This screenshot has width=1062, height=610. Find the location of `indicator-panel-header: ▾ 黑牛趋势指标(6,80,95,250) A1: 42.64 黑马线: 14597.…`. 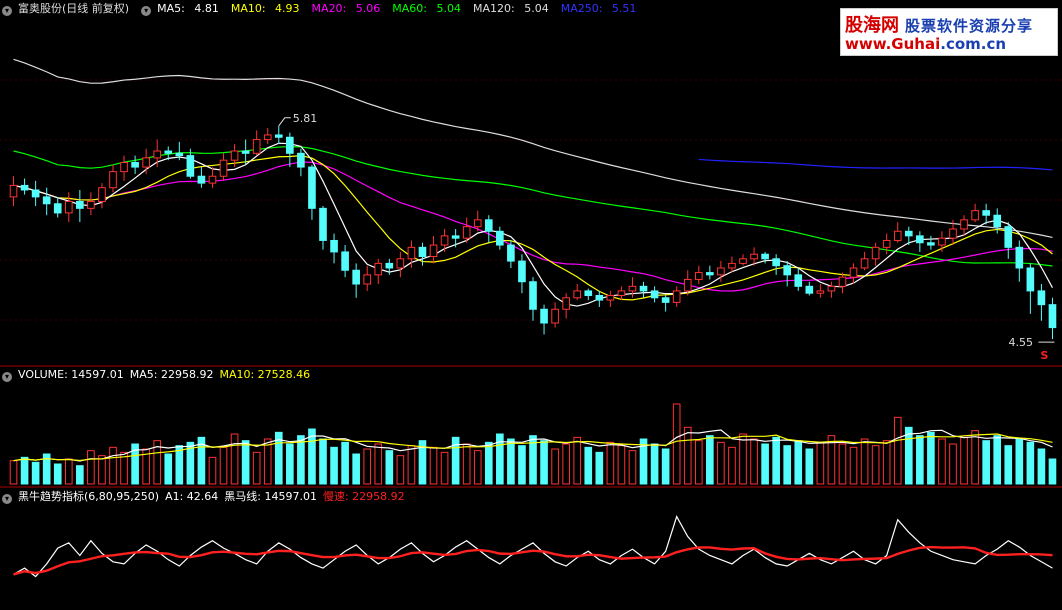

indicator-panel-header: ▾ 黑牛趋势指标(6,80,95,250) A1: 42.64 黑马线: 14597.… is located at coordinates (206, 497).